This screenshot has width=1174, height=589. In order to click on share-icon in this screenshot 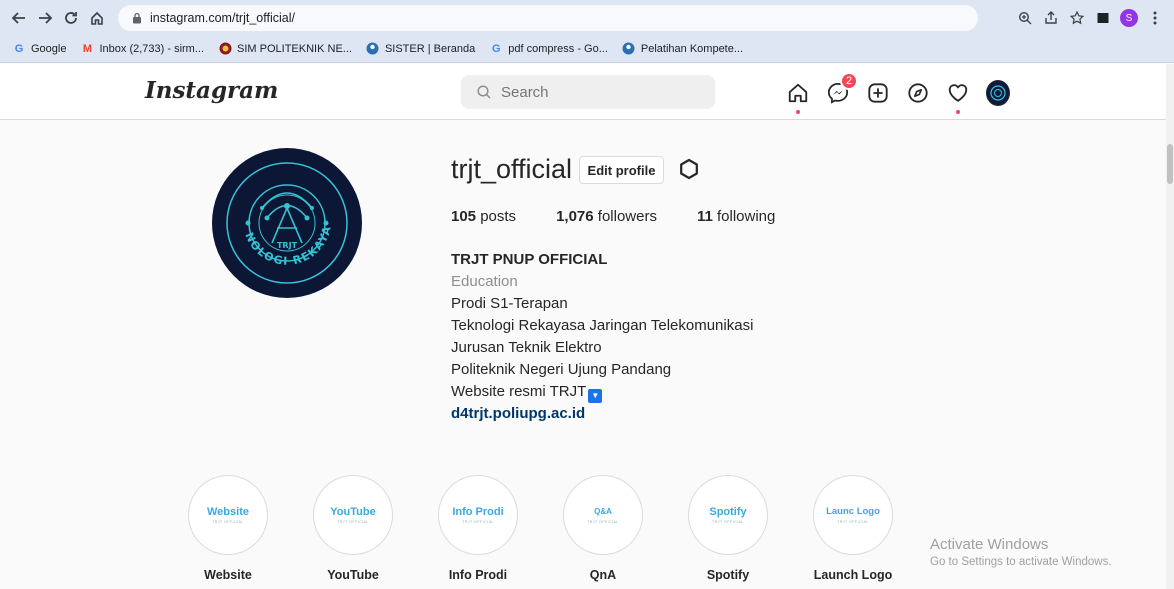, I will do `click(1051, 17)`.